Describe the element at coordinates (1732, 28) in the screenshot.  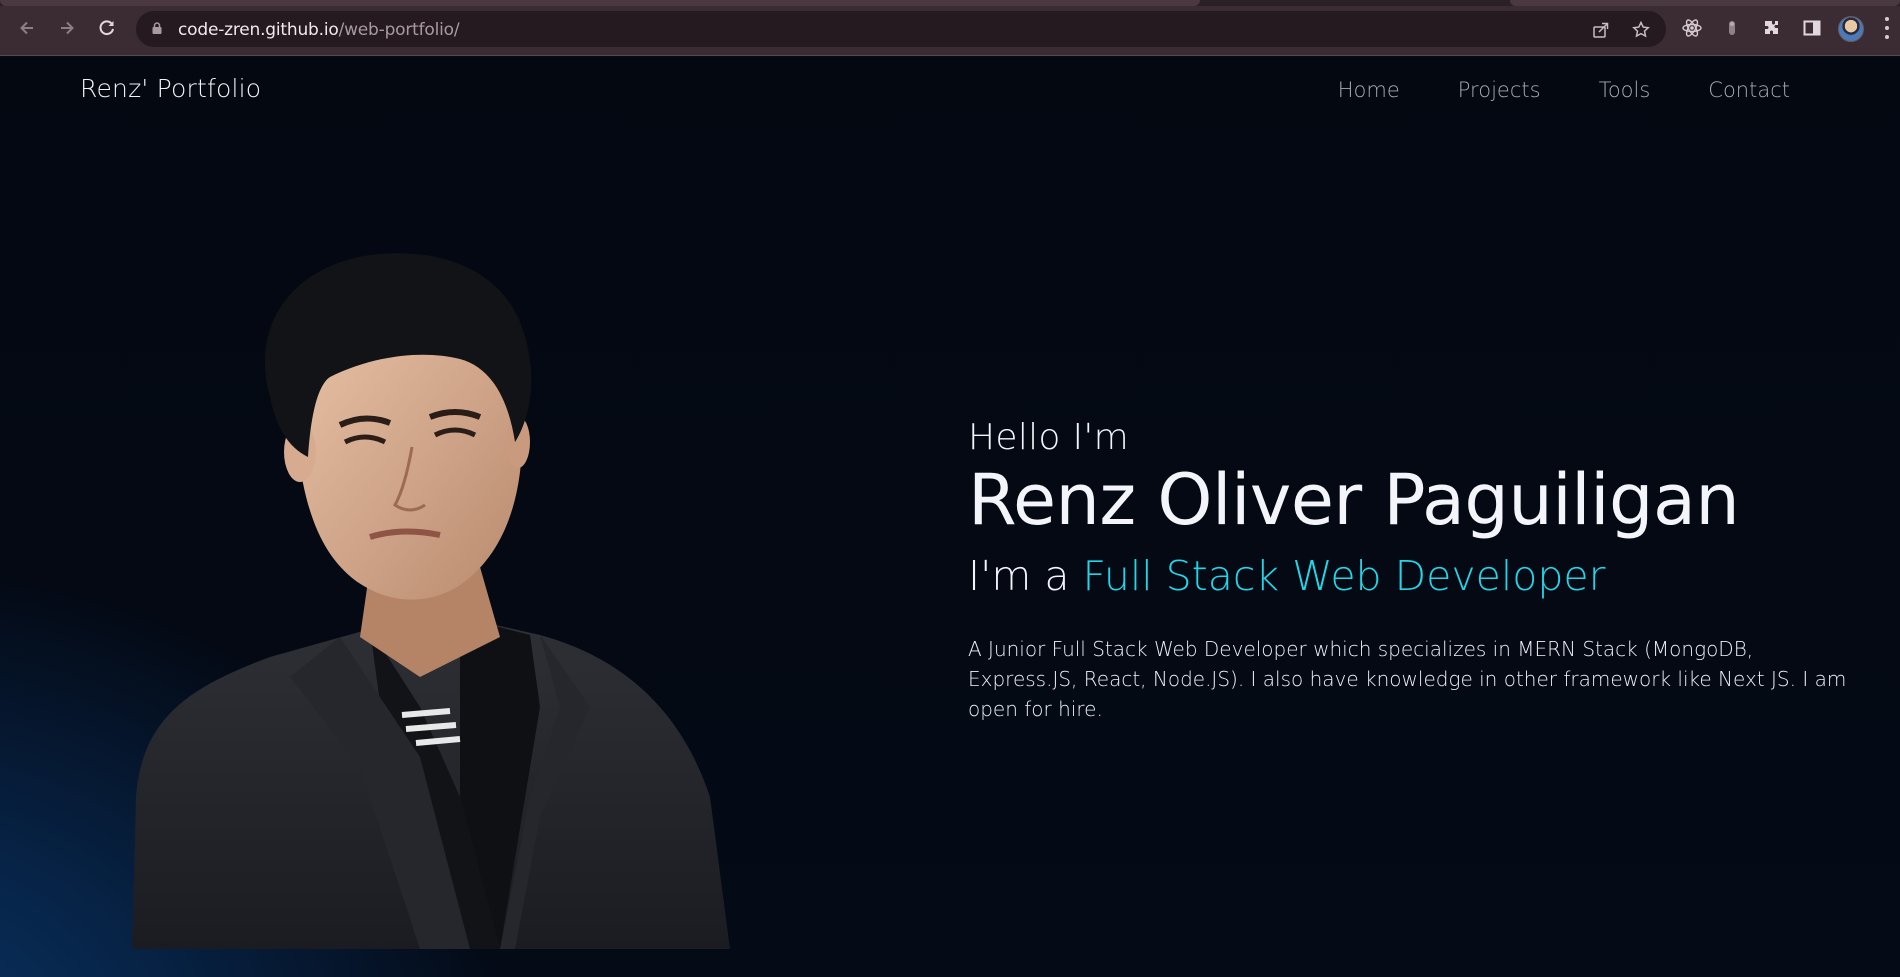
I see `extension-icon` at that location.